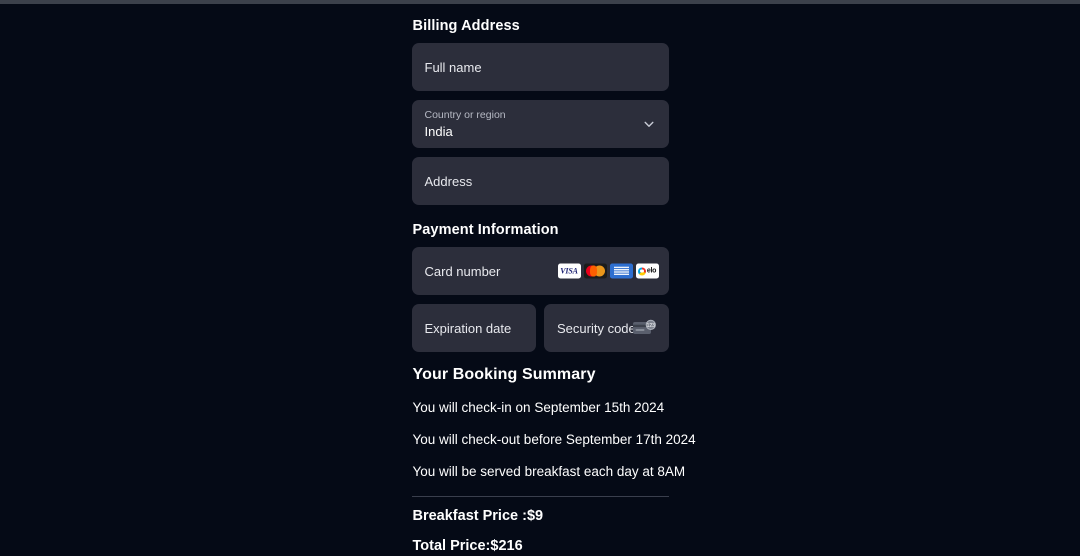  Describe the element at coordinates (540, 181) in the screenshot. I see `address-field: Address` at that location.